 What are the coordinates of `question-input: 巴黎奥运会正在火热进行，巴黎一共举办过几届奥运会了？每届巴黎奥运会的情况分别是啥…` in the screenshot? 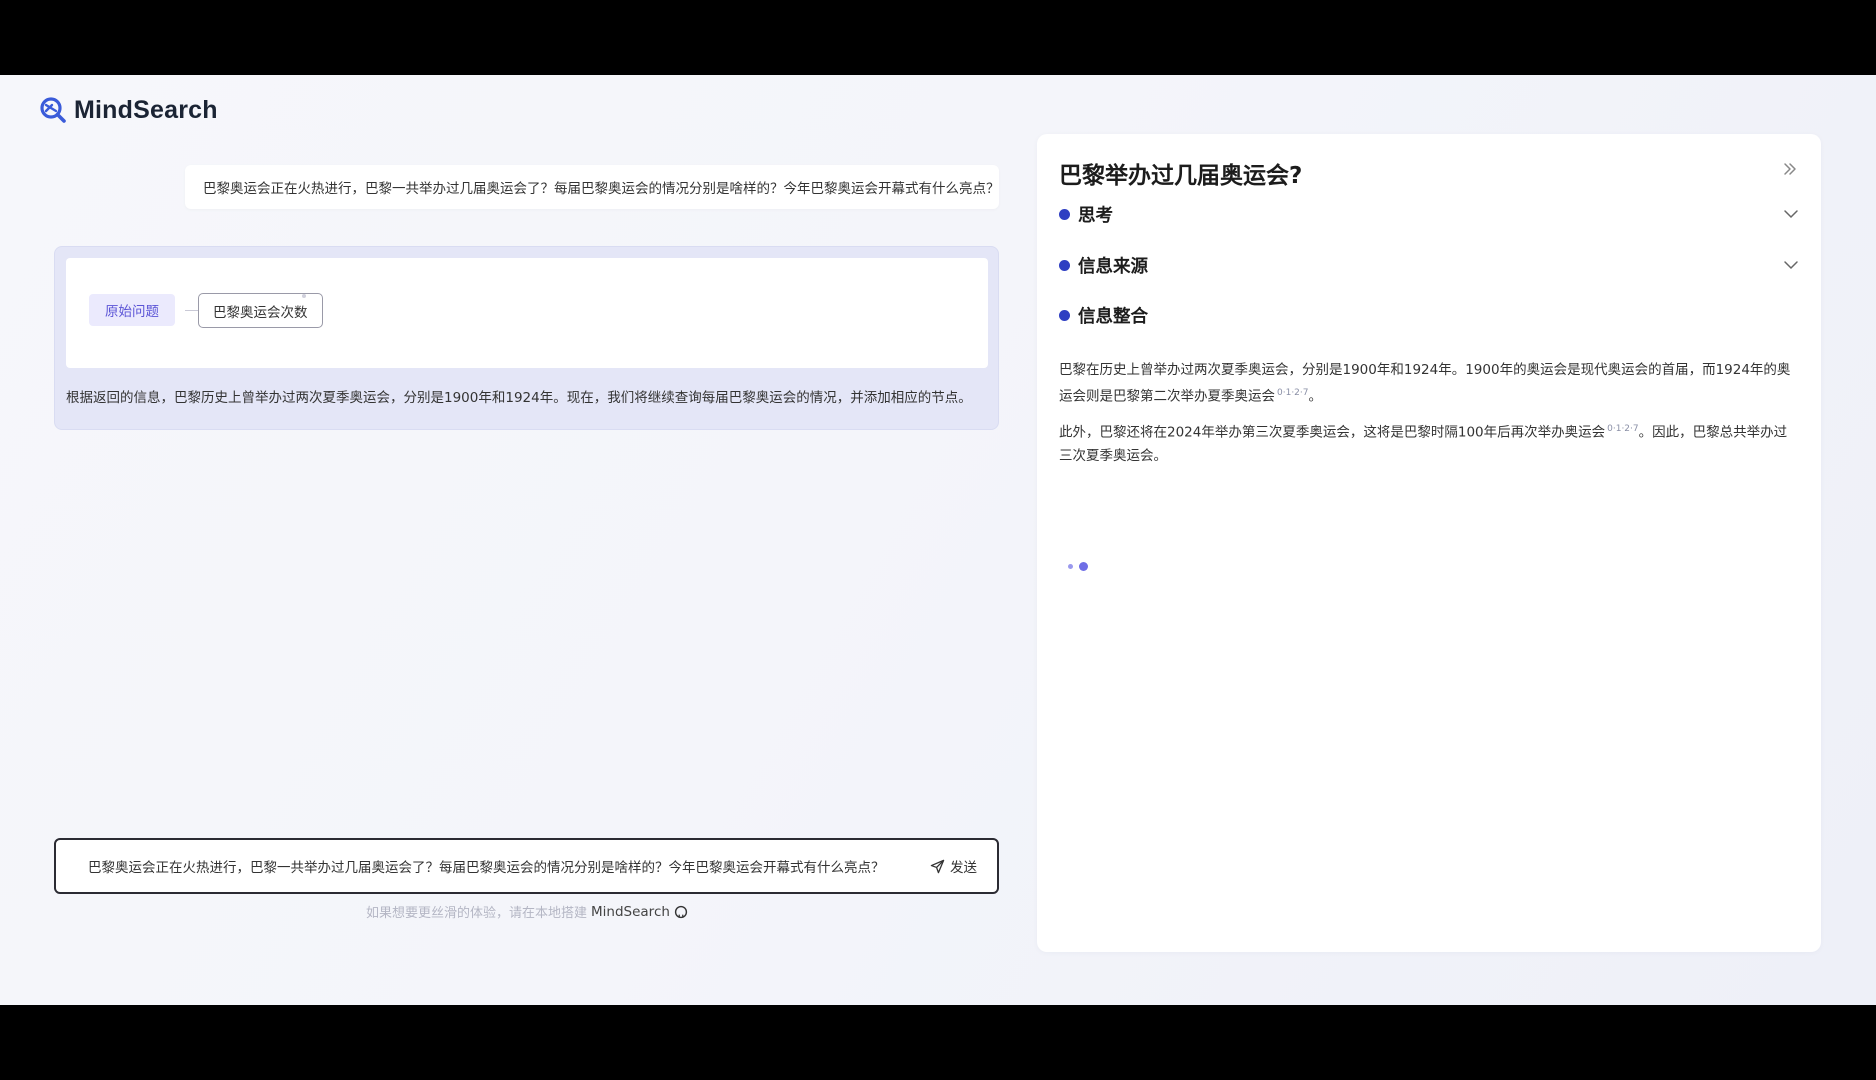 It's located at (486, 866).